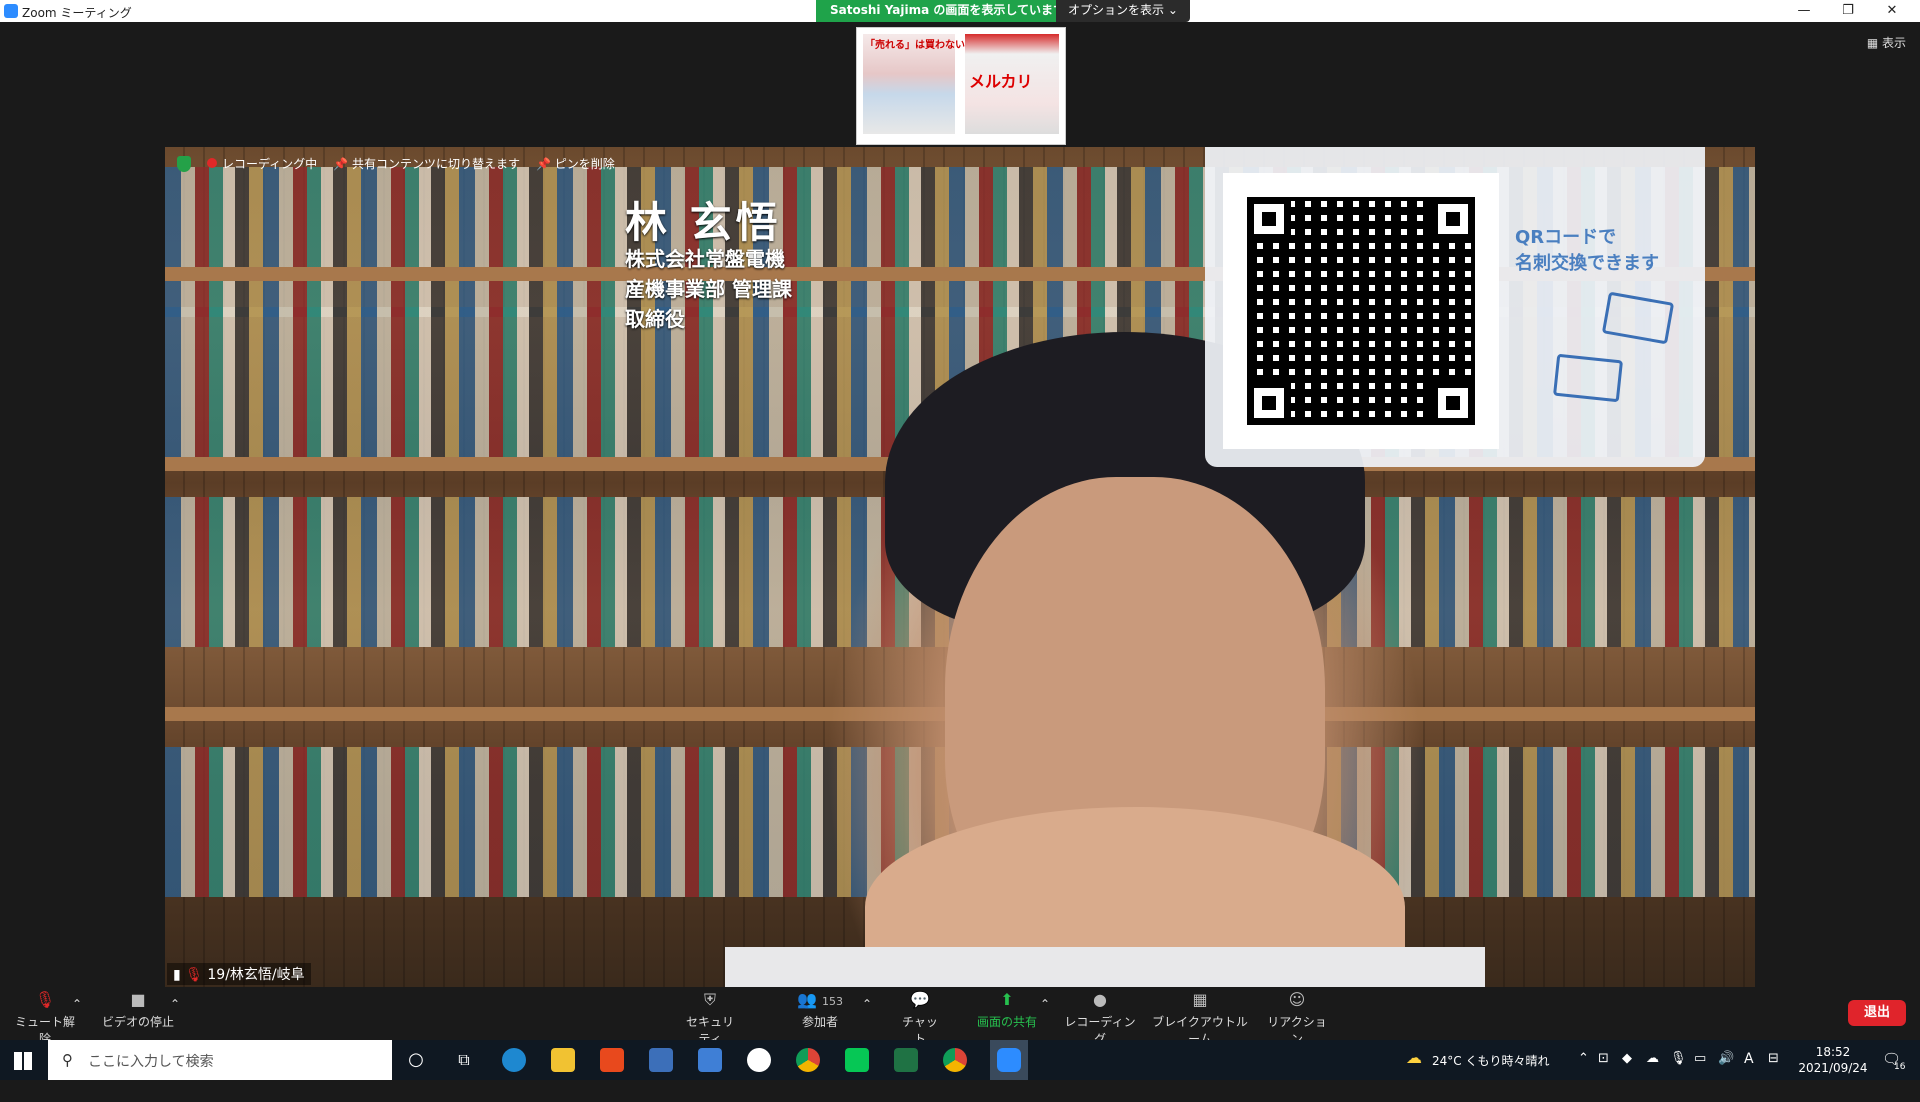 The width and height of the screenshot is (1920, 1102). I want to click on thumbnail-headline: 「売れる」は買わない, so click(915, 45).